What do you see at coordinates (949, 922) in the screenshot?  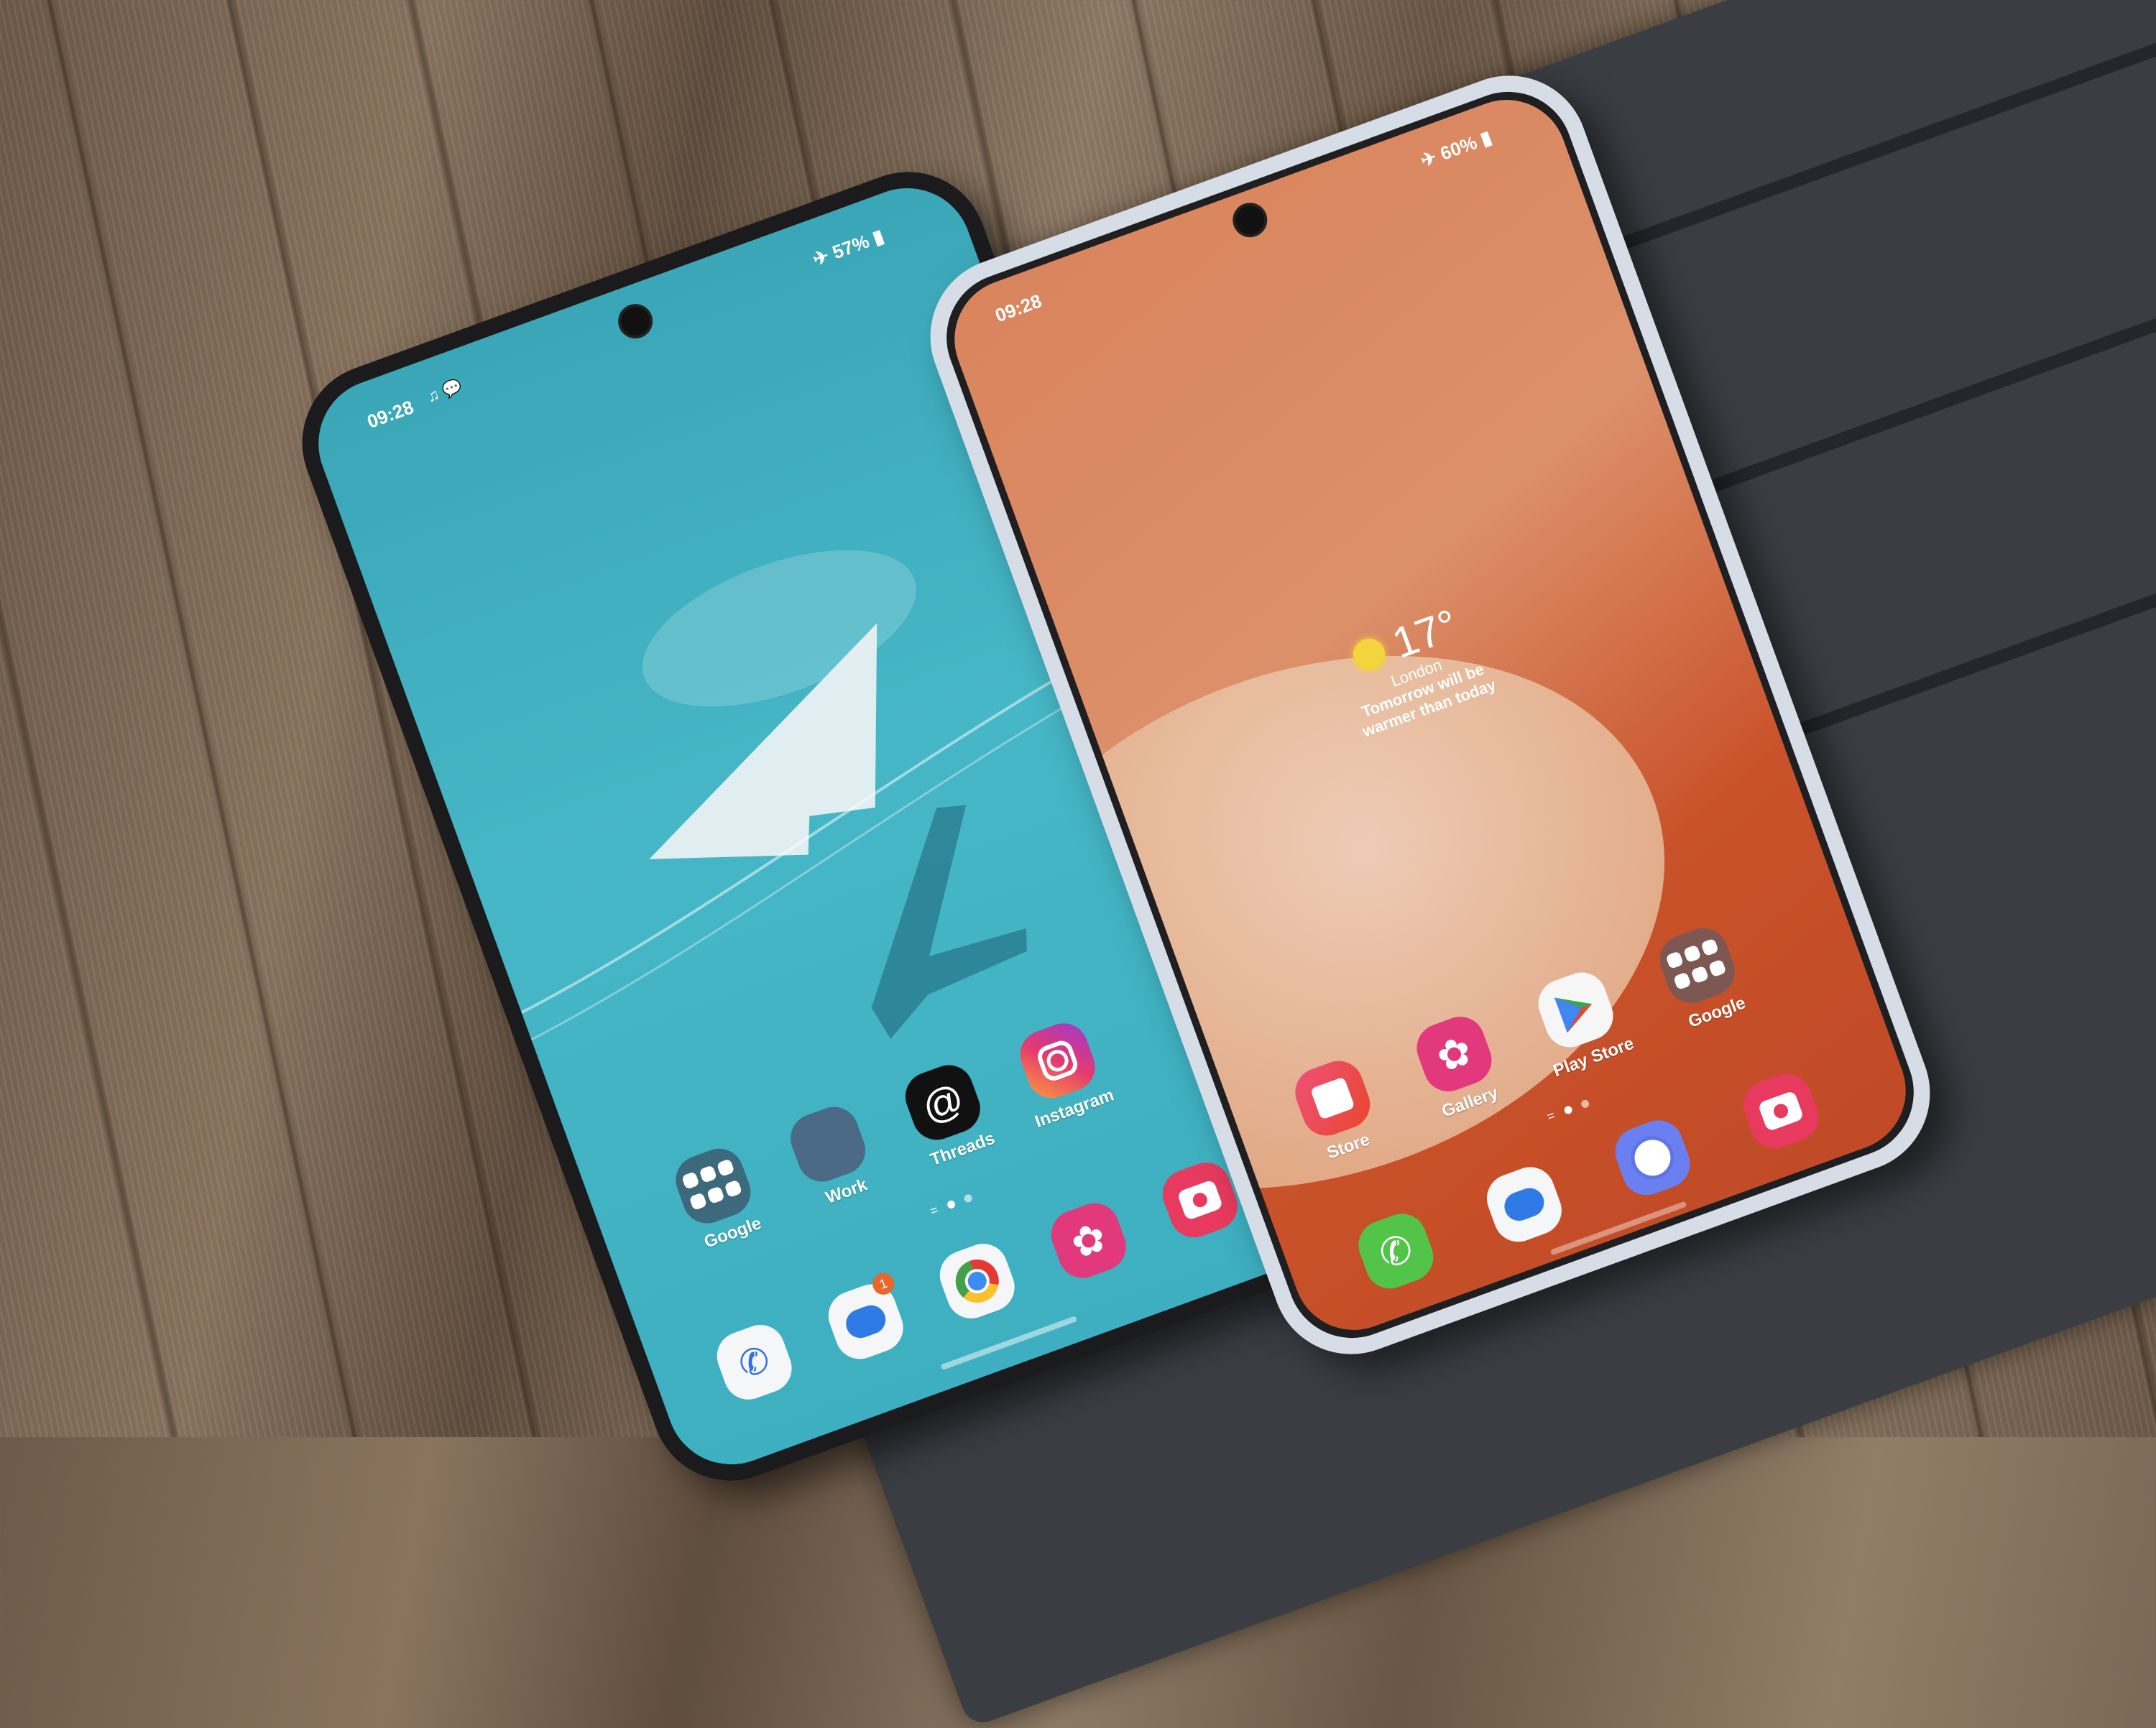 I see `airplane-shadow` at bounding box center [949, 922].